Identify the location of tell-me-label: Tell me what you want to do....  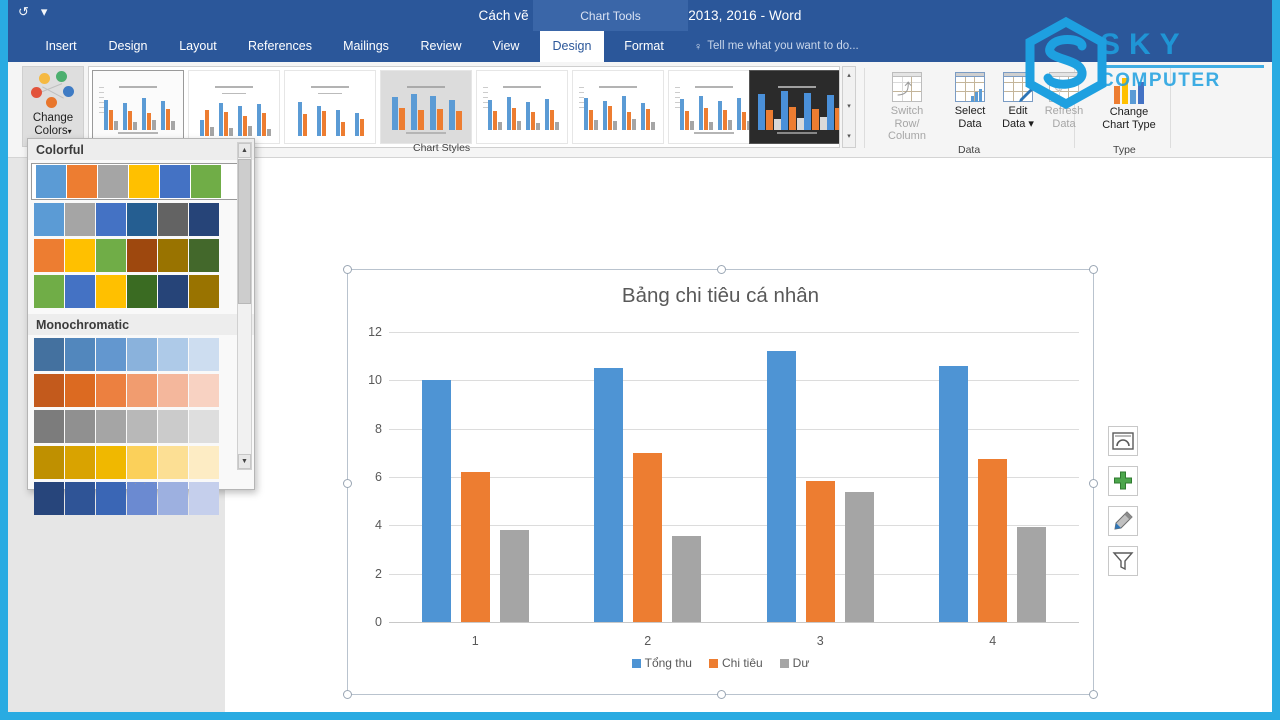
(783, 46).